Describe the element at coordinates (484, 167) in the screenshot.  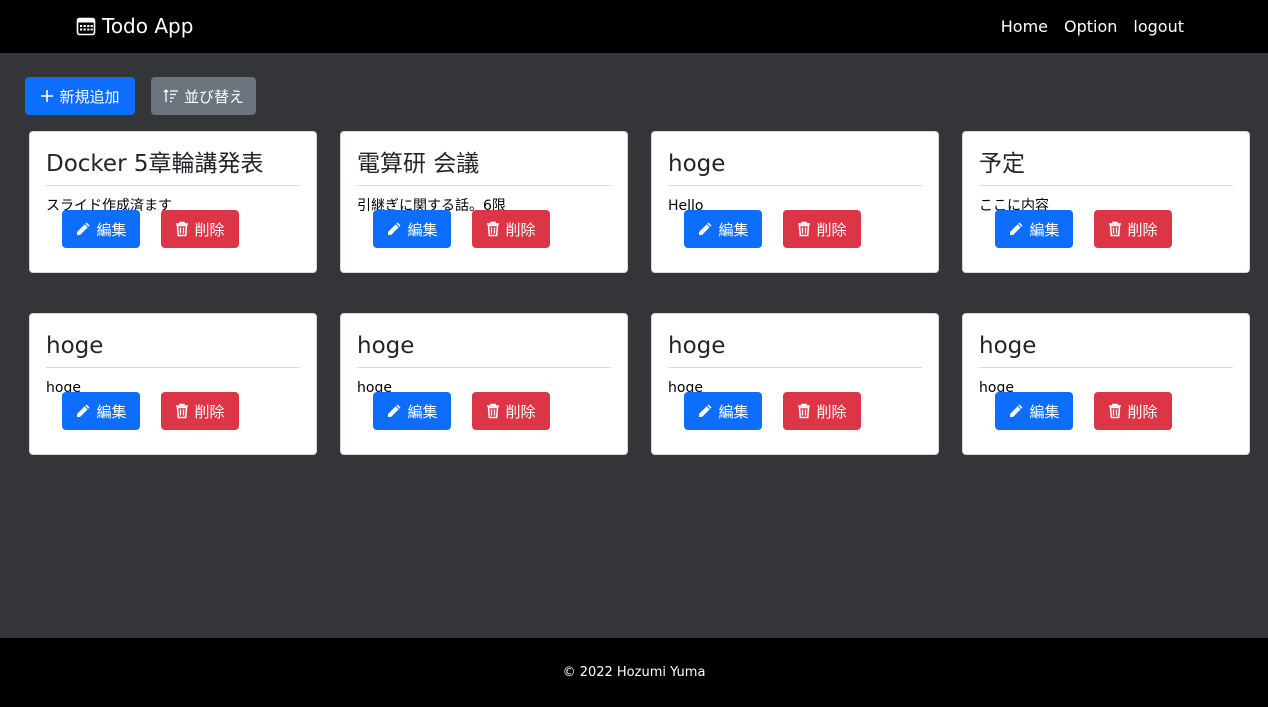
I see `todo-title: 電算研 会議` at that location.